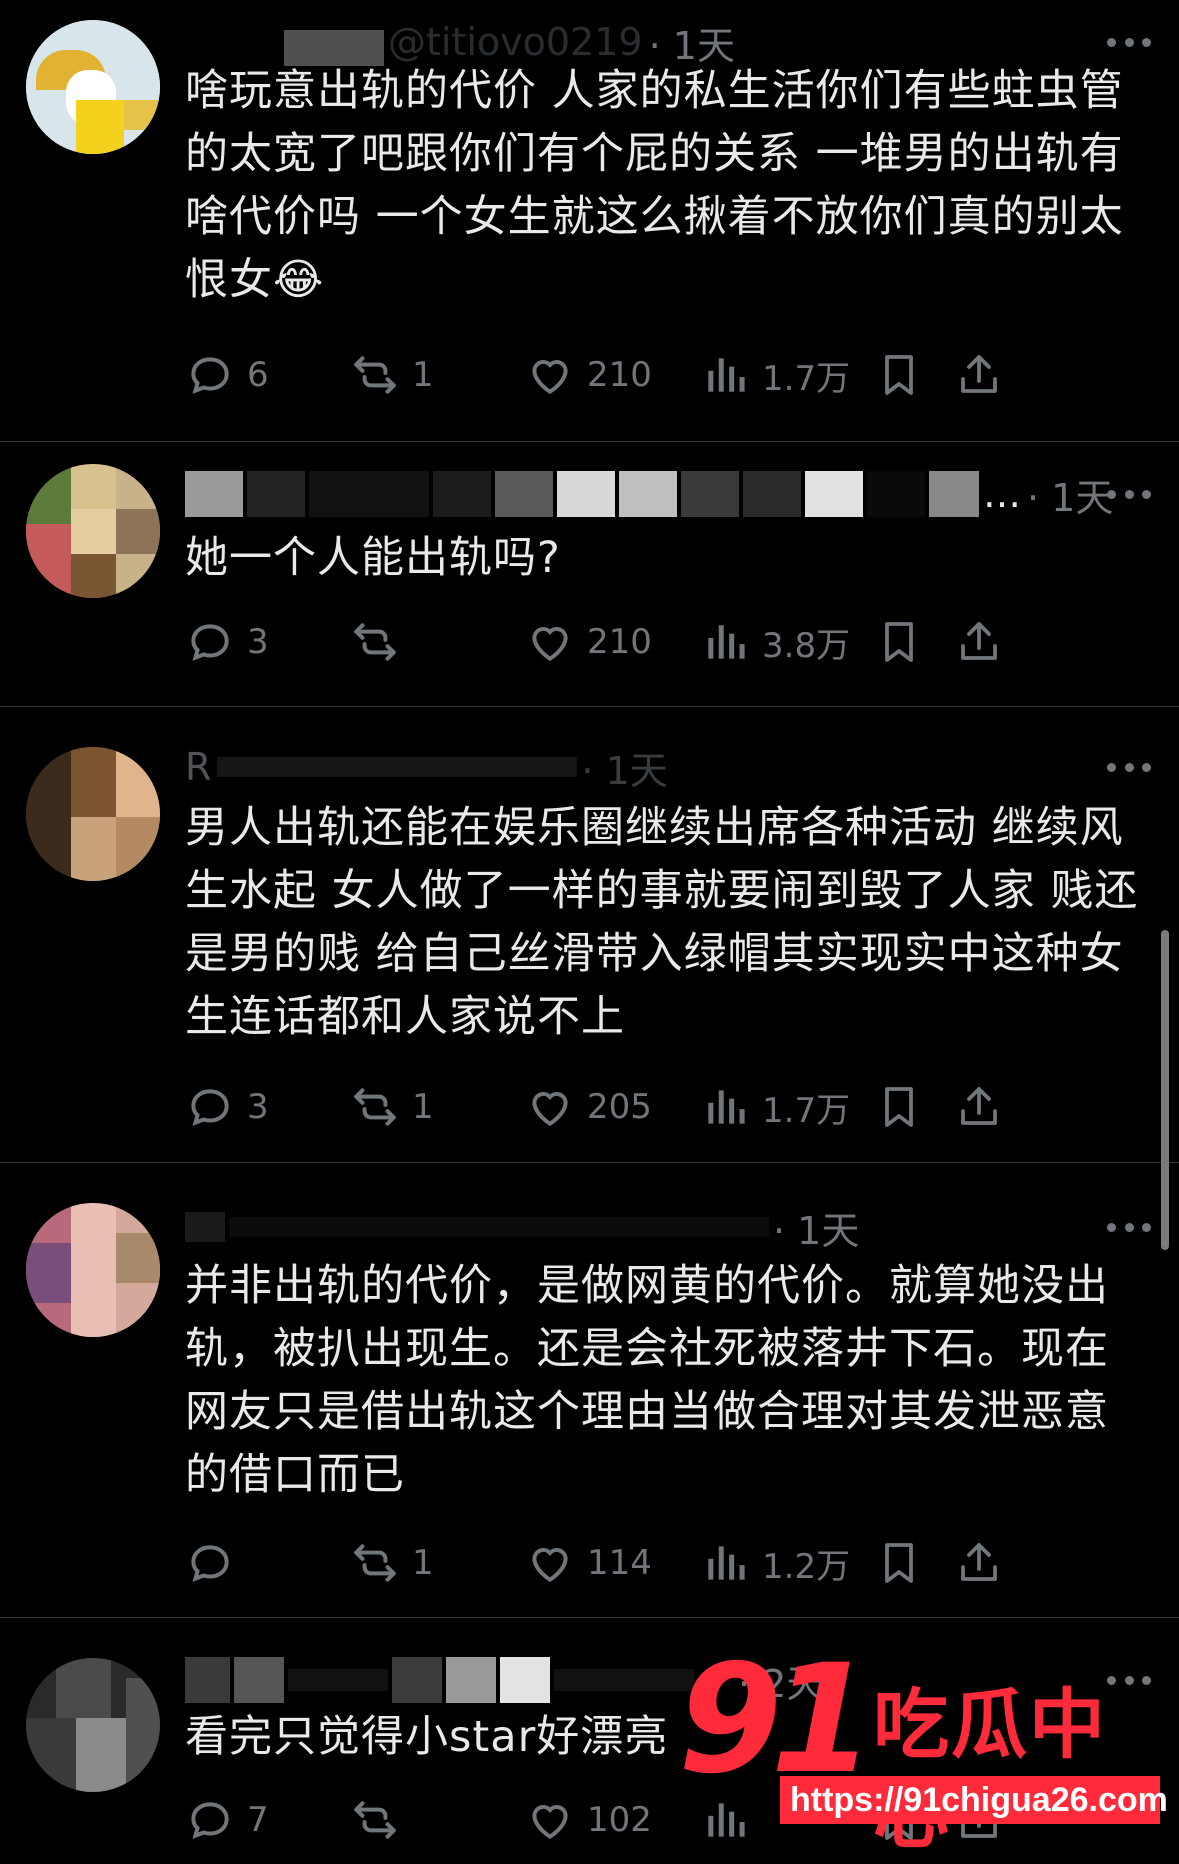 This screenshot has width=1179, height=1864. Describe the element at coordinates (258, 375) in the screenshot. I see `reply-count: 6` at that location.